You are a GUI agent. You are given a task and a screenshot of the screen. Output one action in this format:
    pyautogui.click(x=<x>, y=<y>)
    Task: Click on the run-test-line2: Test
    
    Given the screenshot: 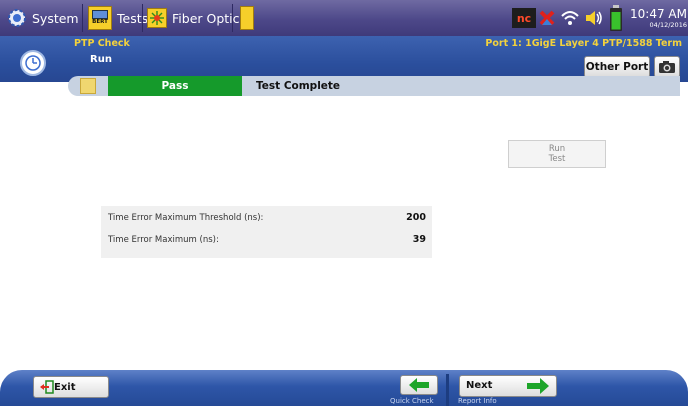 What is the action you would take?
    pyautogui.click(x=557, y=159)
    